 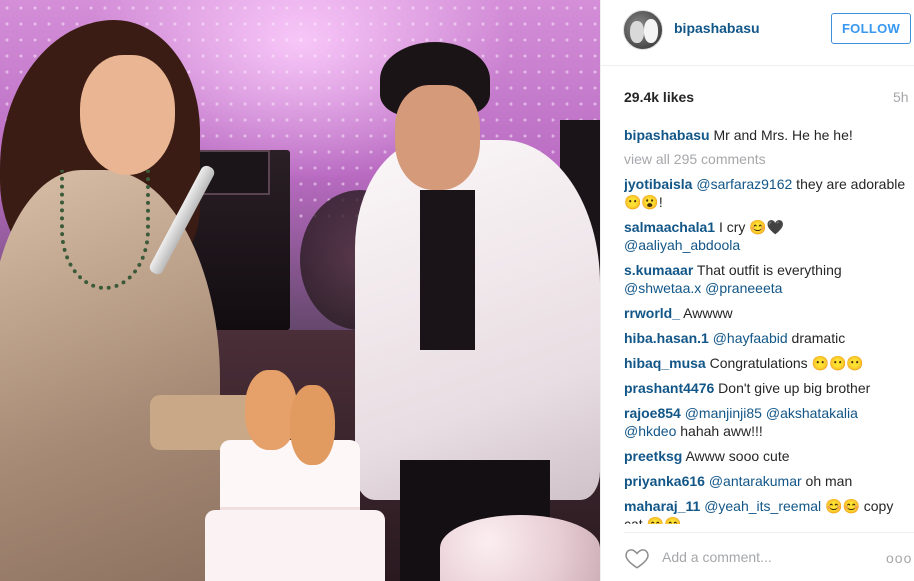 What do you see at coordinates (658, 184) in the screenshot?
I see `comment-username: jyotibaisla` at bounding box center [658, 184].